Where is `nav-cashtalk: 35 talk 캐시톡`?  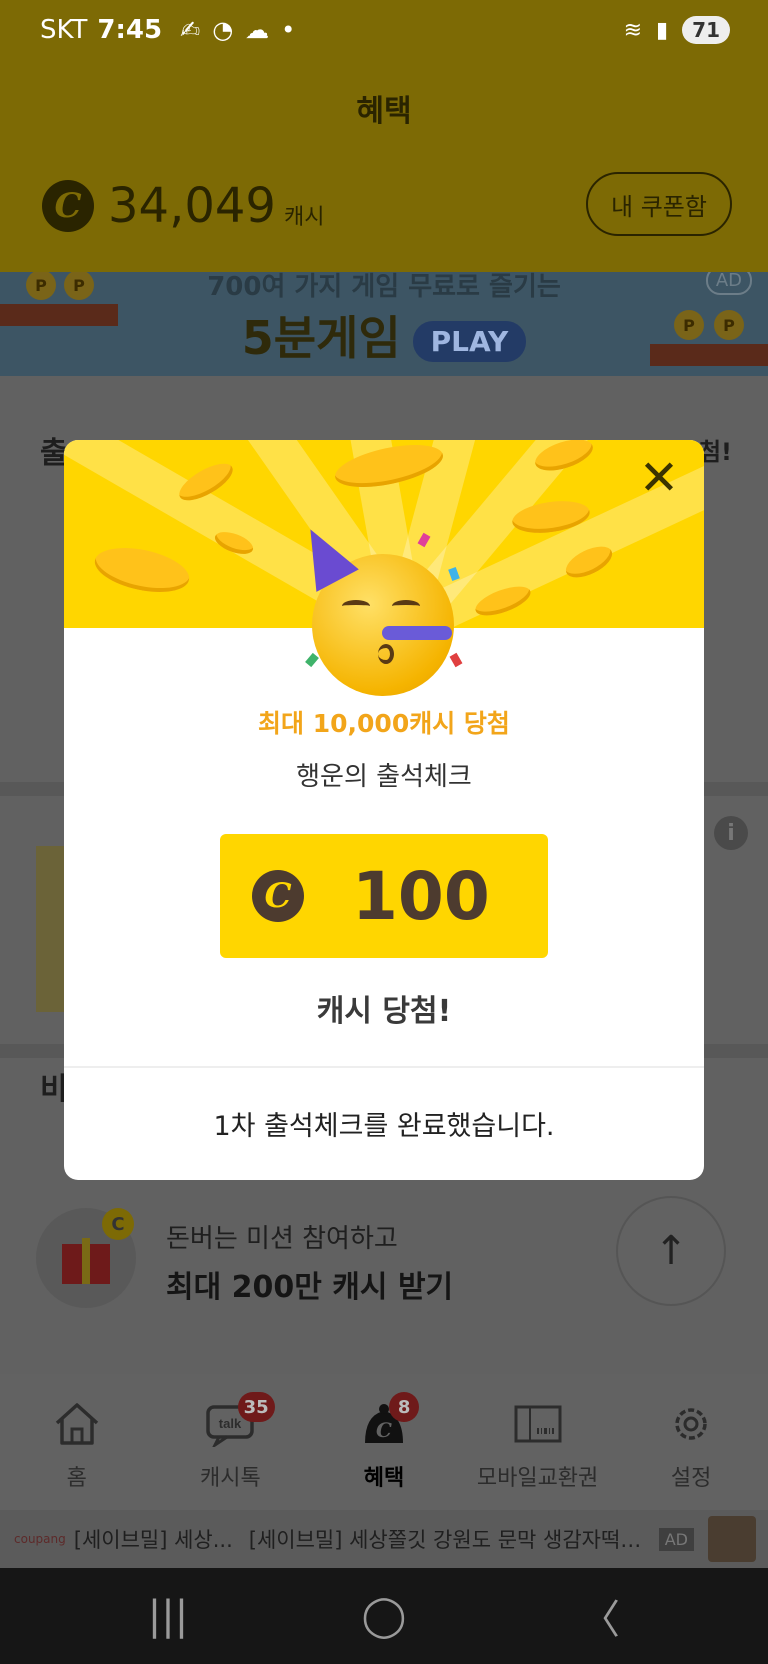
nav-cashtalk: 35 talk 캐시톡 is located at coordinates (231, 1442).